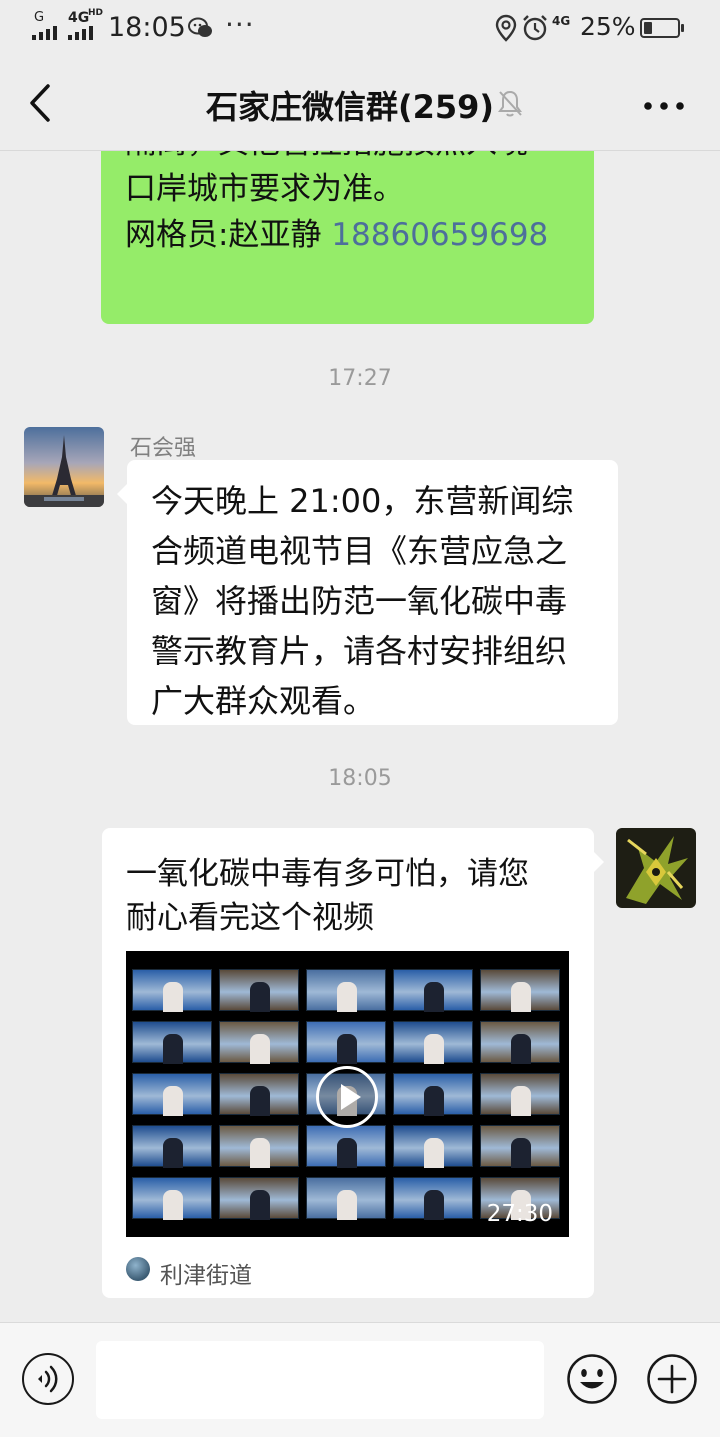 This screenshot has height=1437, width=720. What do you see at coordinates (39, 17) in the screenshot?
I see `signal-label: G` at bounding box center [39, 17].